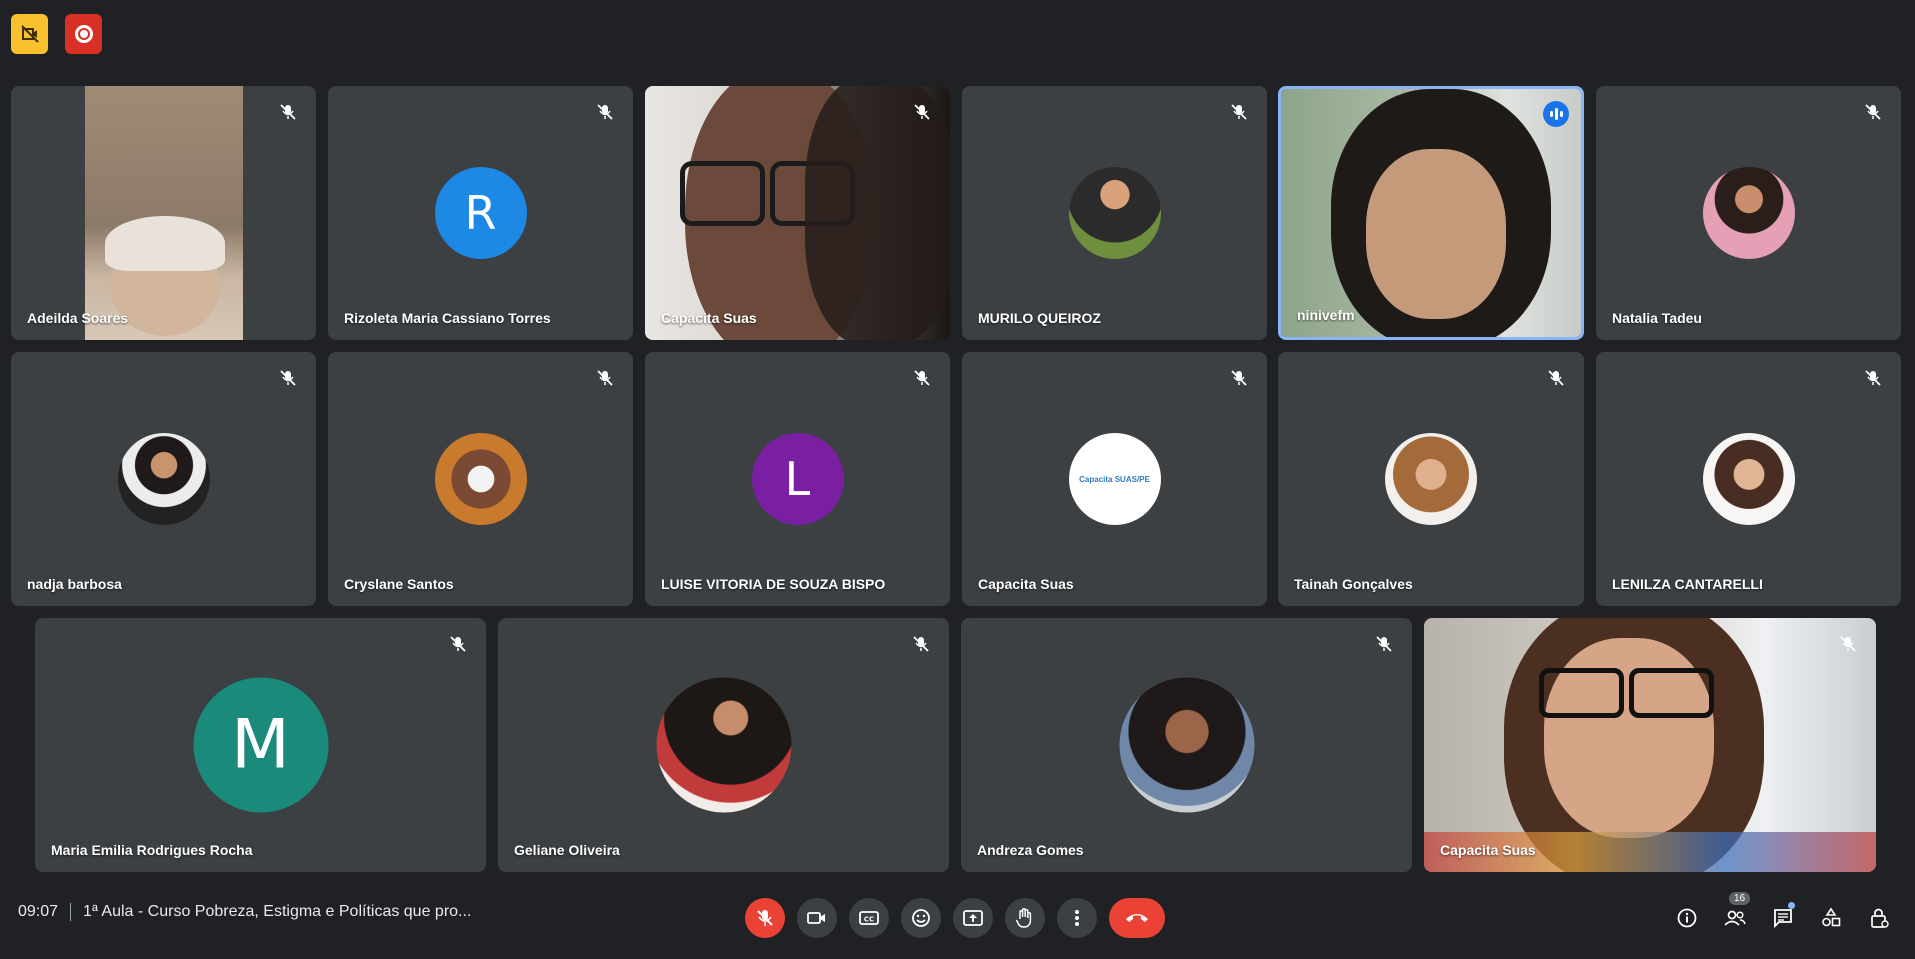  I want to click on avatar: M, so click(260, 745).